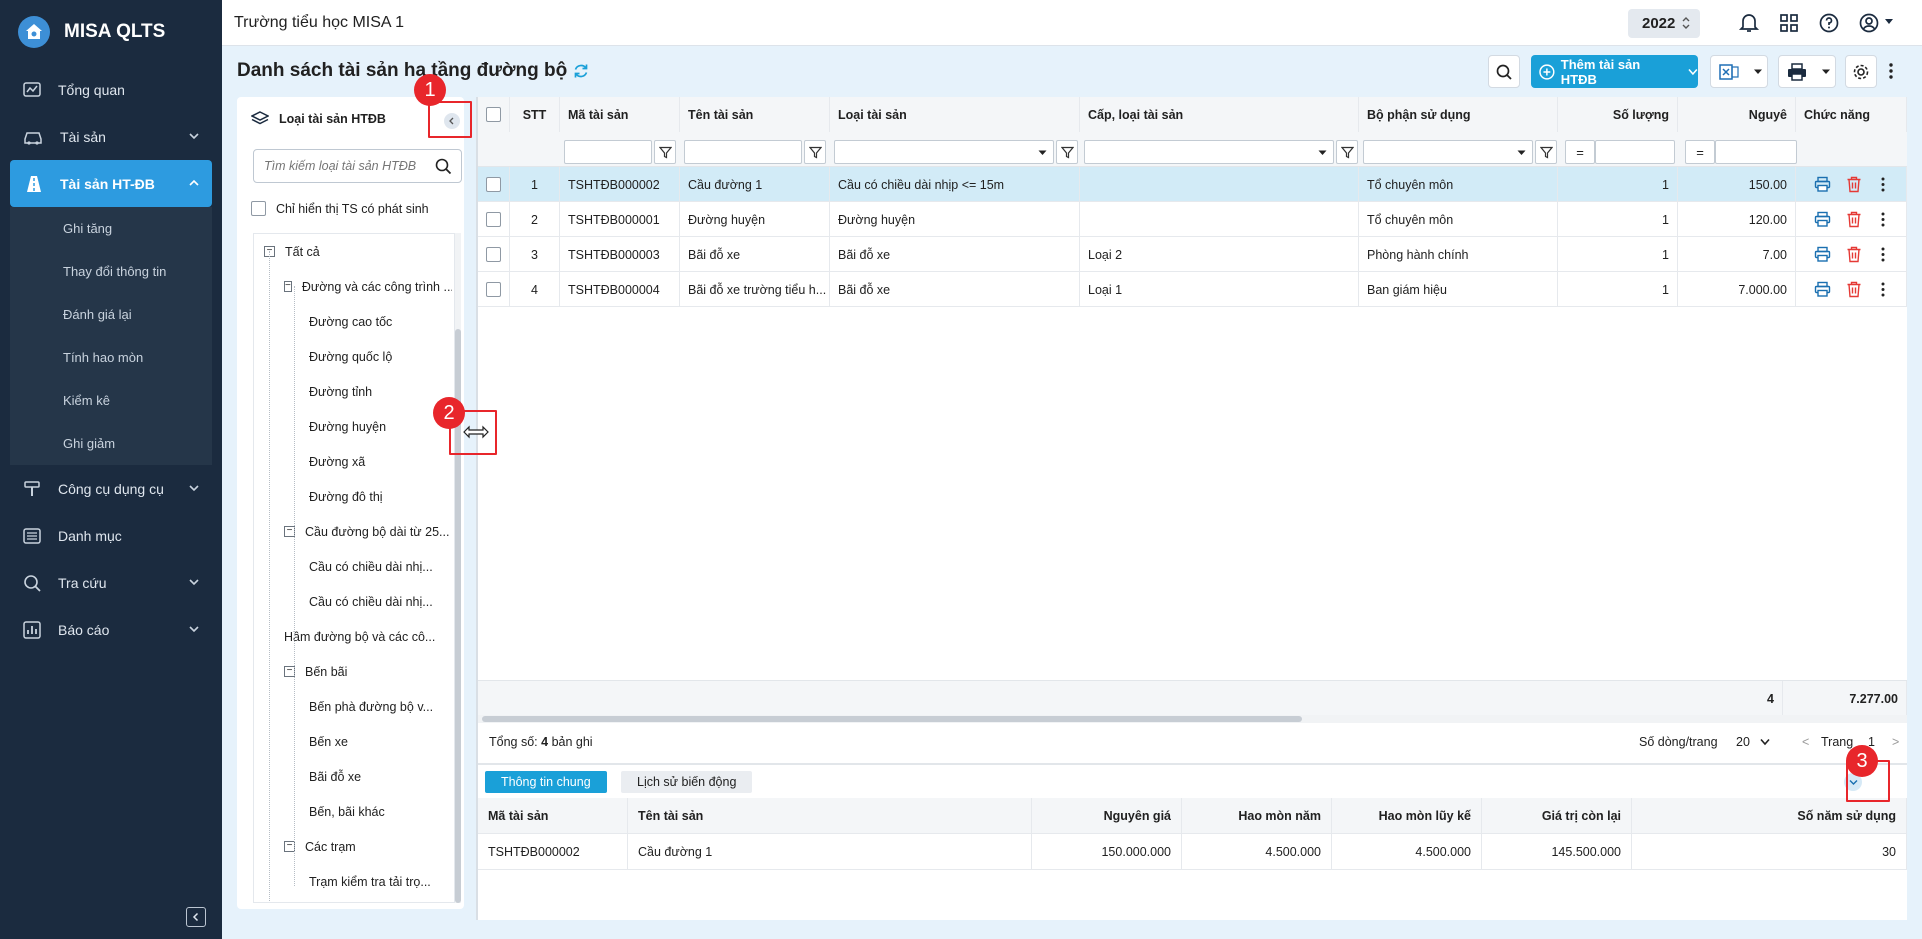 The width and height of the screenshot is (1922, 939). I want to click on filter-cost-operator: =, so click(1700, 152).